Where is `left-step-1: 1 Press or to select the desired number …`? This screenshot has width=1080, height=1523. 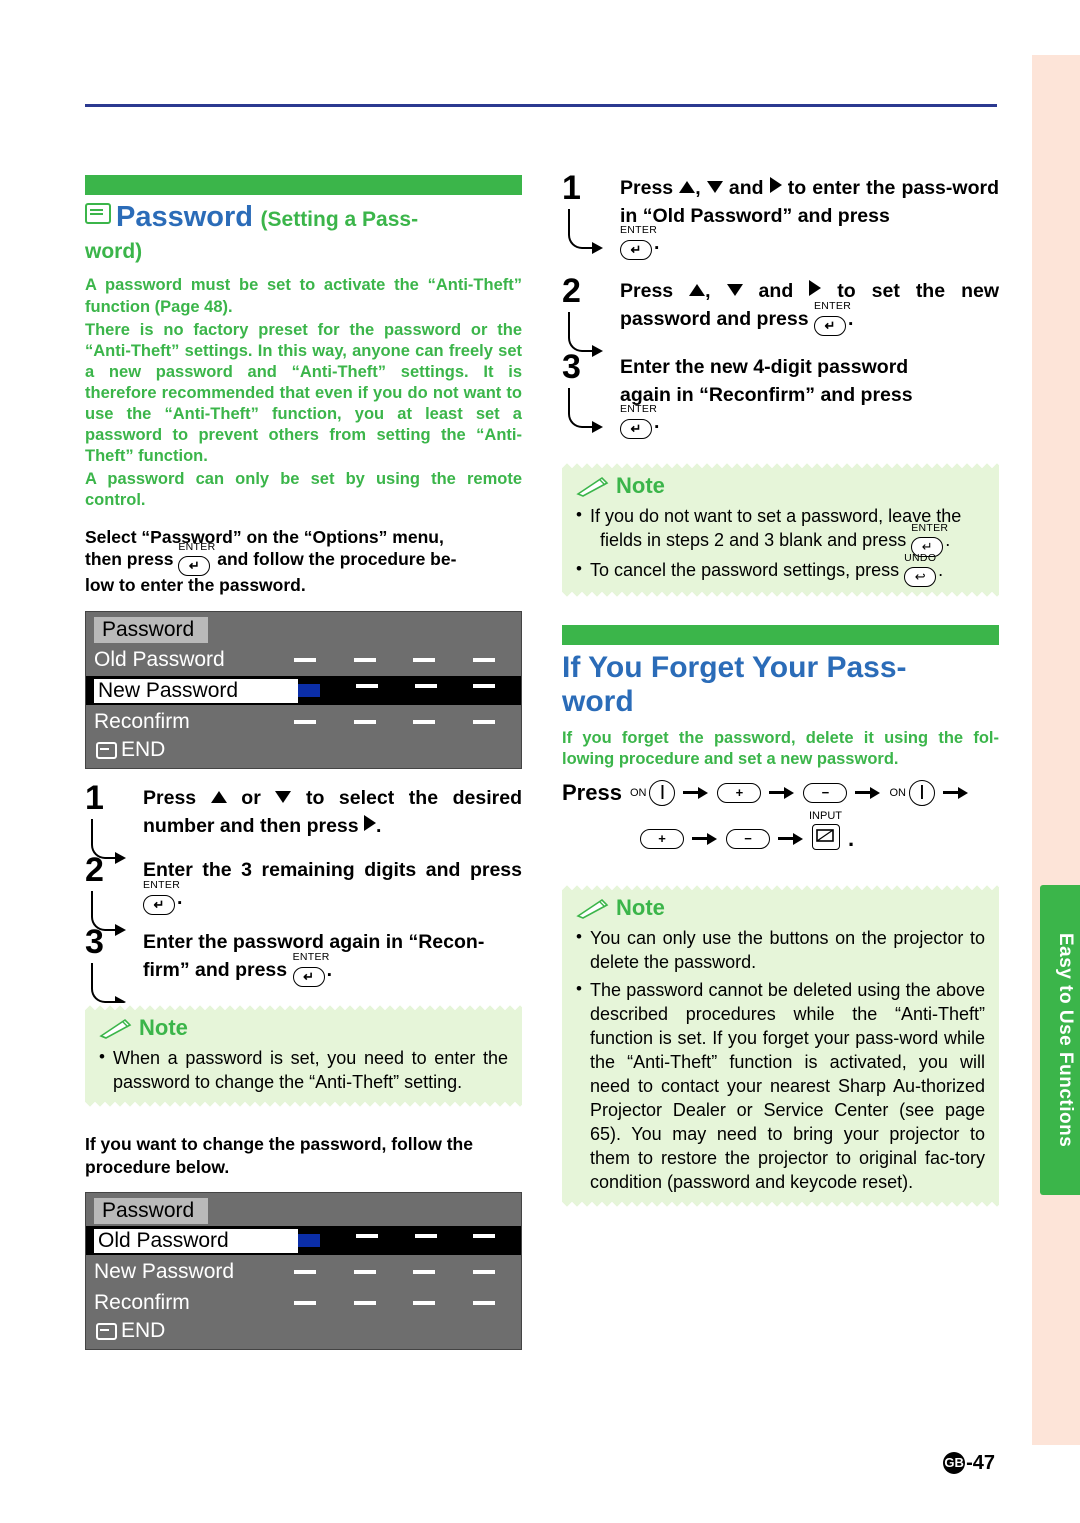 left-step-1: 1 Press or to select the desired number … is located at coordinates (303, 823).